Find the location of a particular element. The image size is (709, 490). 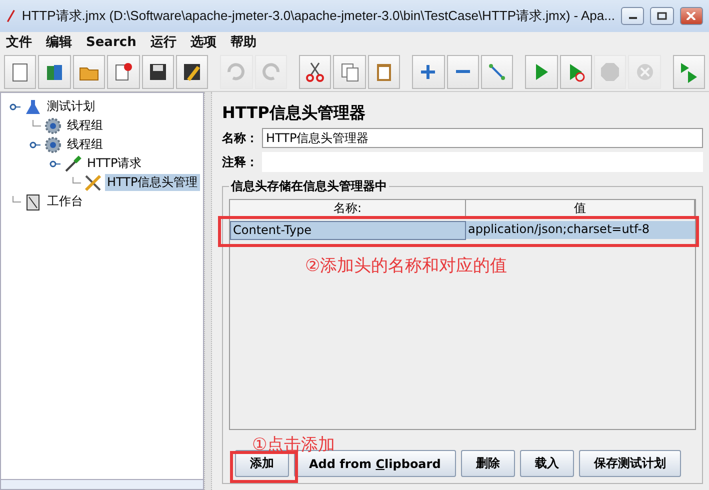

column-header: 名称: is located at coordinates (348, 208).